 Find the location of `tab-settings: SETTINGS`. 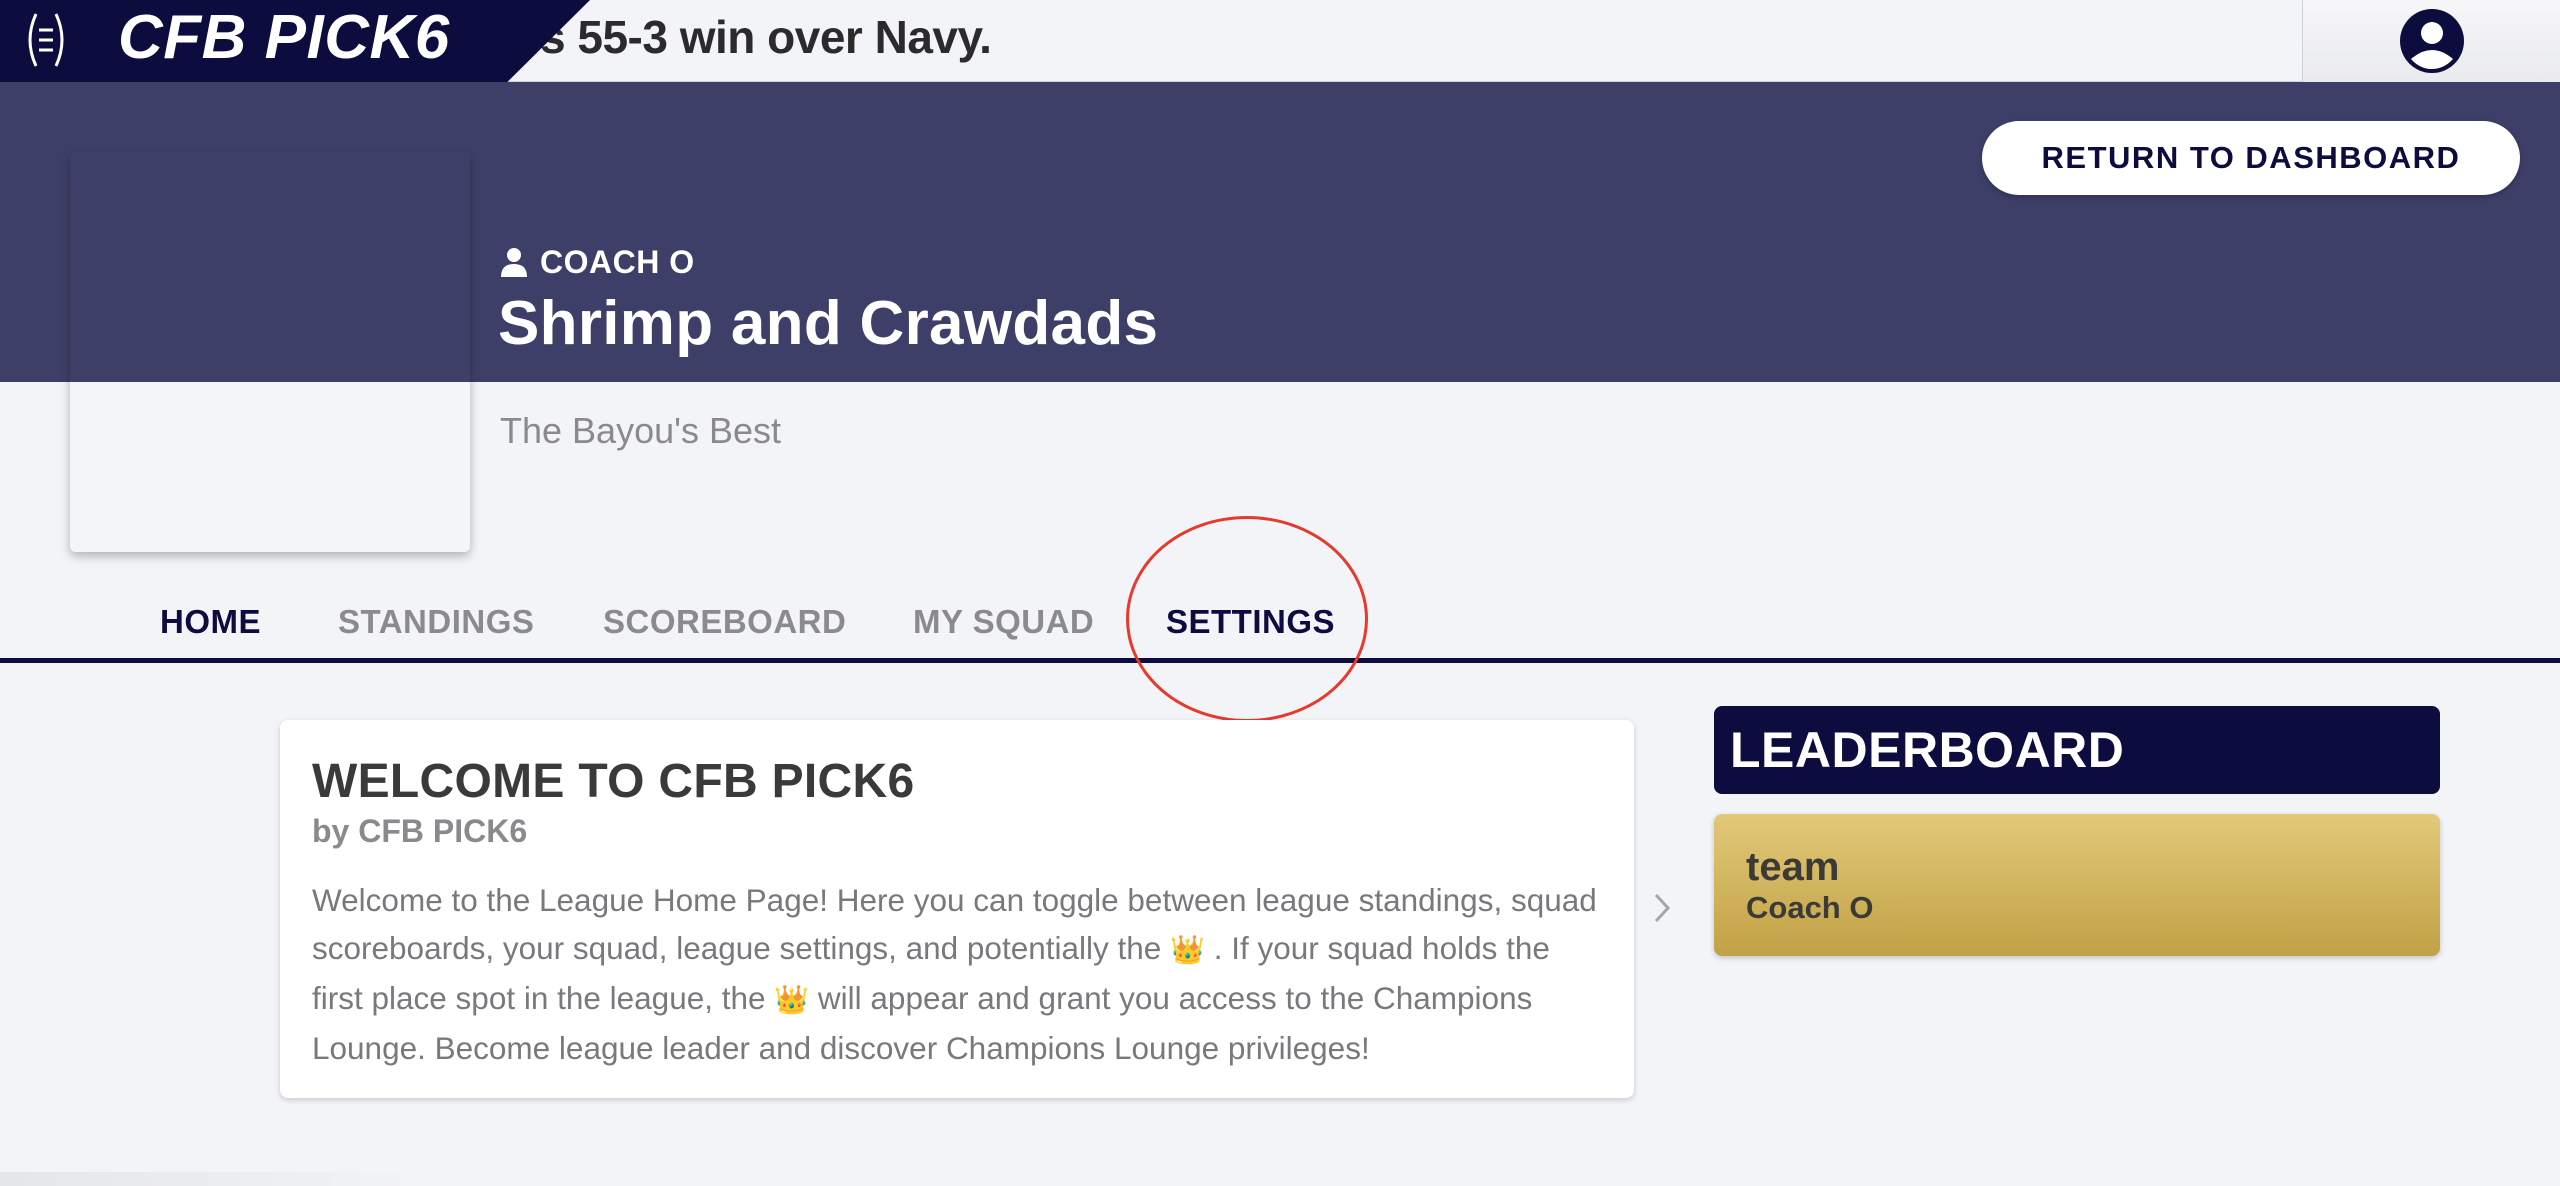

tab-settings: SETTINGS is located at coordinates (1250, 622).